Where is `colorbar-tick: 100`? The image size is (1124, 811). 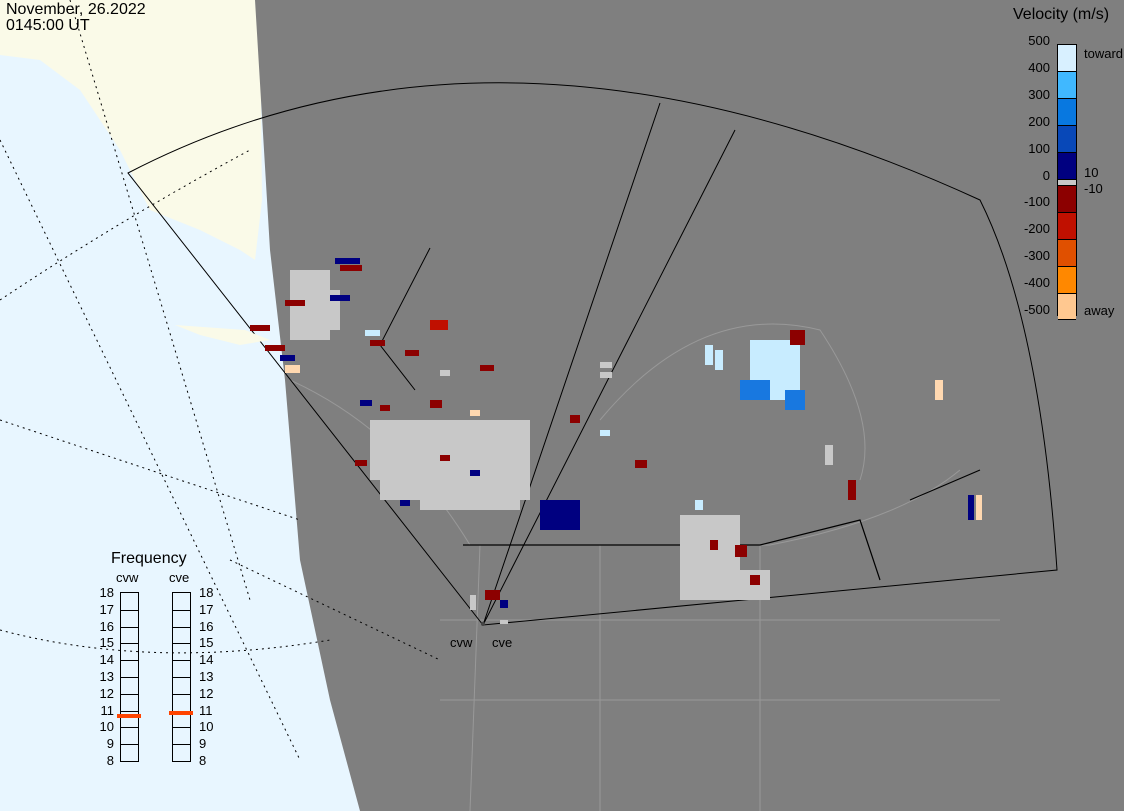 colorbar-tick: 100 is located at coordinates (1039, 148).